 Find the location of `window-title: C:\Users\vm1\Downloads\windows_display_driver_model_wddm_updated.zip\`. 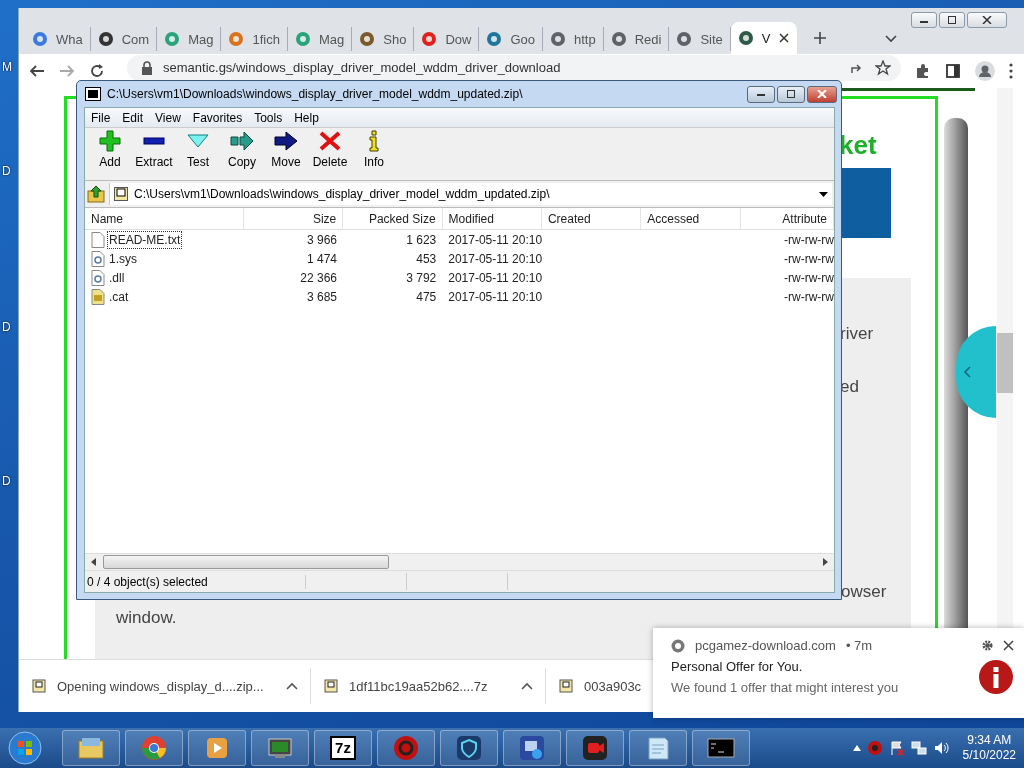

window-title: C:\Users\vm1\Downloads\windows_display_driver_model_wddm_updated.zip\ is located at coordinates (315, 94).